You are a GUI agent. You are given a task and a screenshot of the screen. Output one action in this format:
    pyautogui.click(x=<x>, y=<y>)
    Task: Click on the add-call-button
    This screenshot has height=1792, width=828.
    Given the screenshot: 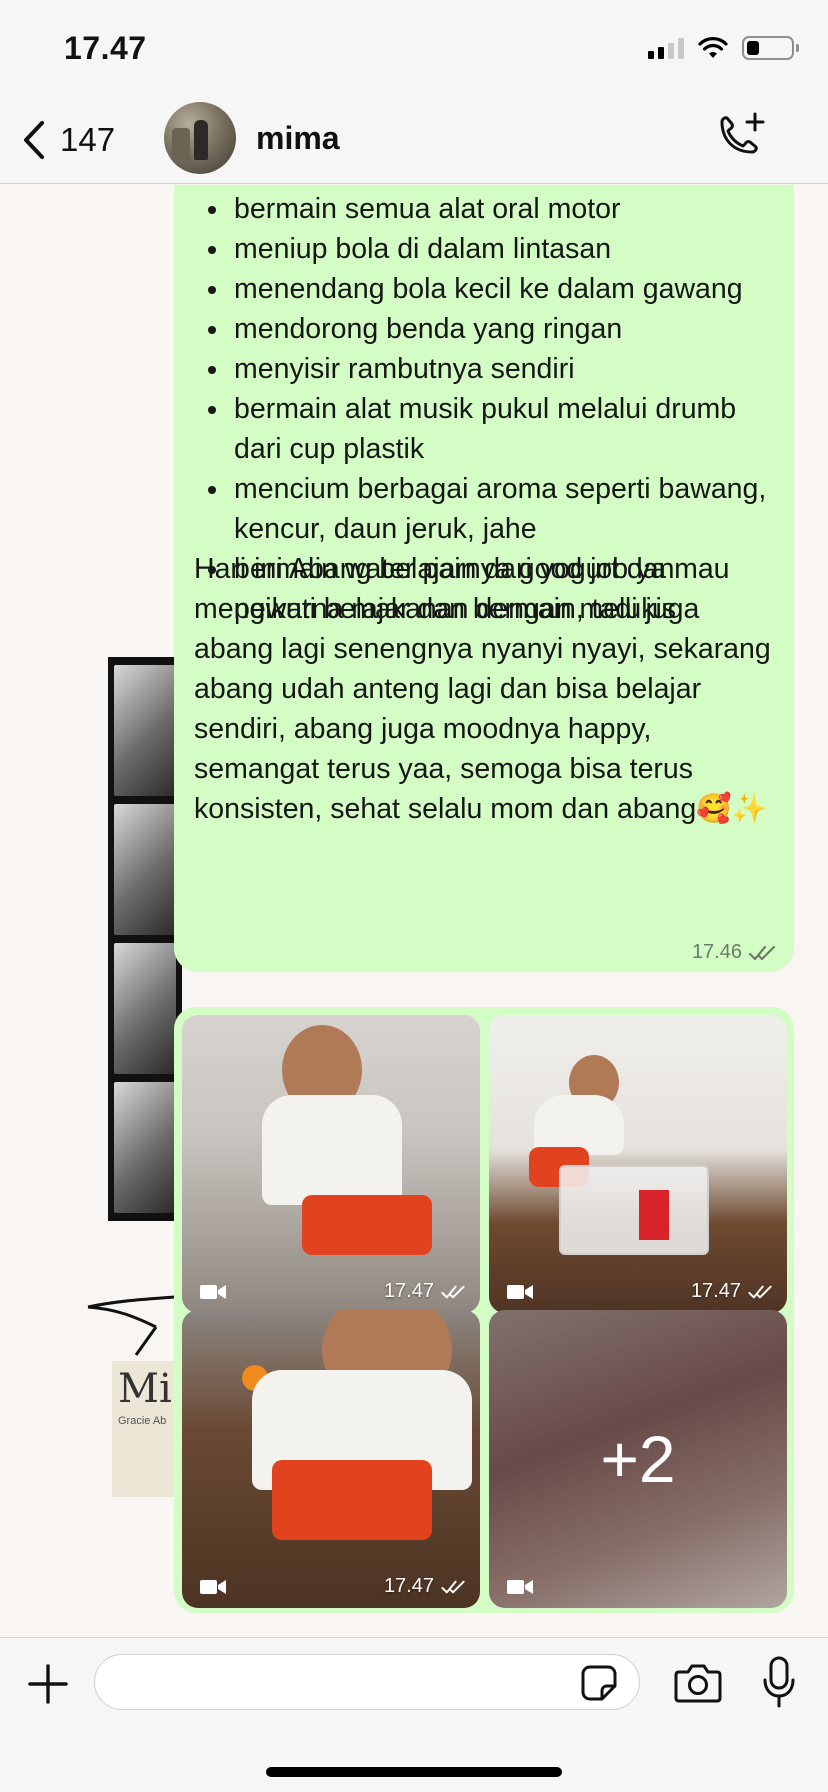 What is the action you would take?
    pyautogui.click(x=740, y=138)
    